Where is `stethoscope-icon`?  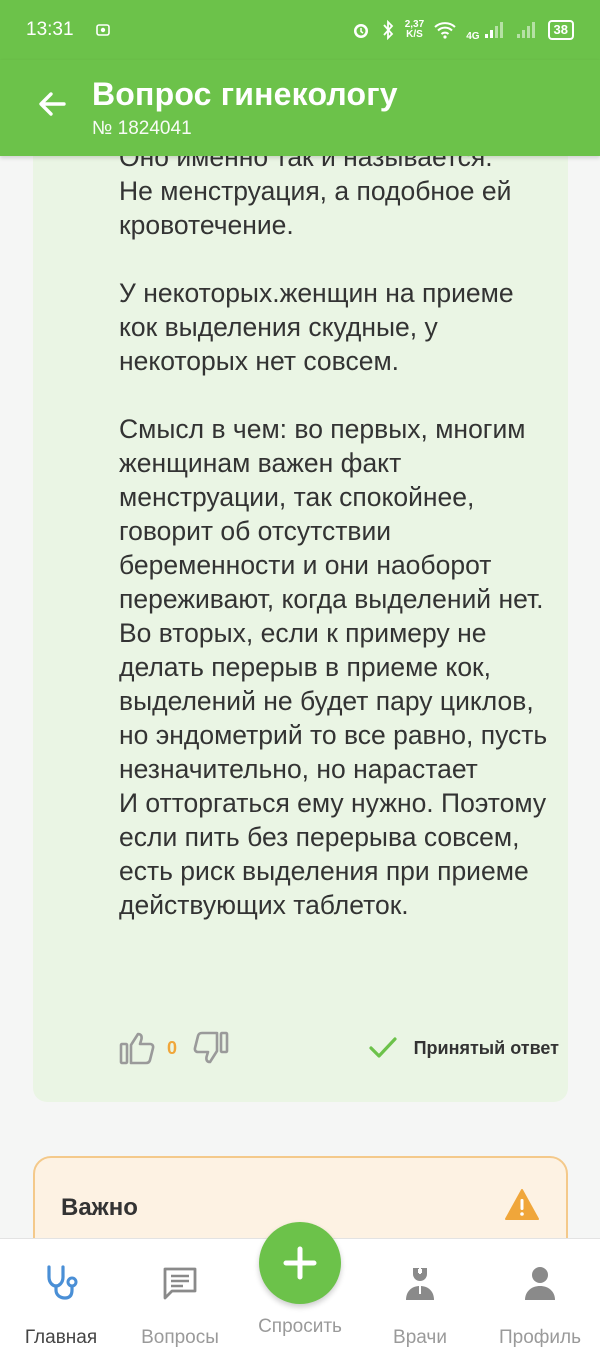
stethoscope-icon is located at coordinates (62, 1282).